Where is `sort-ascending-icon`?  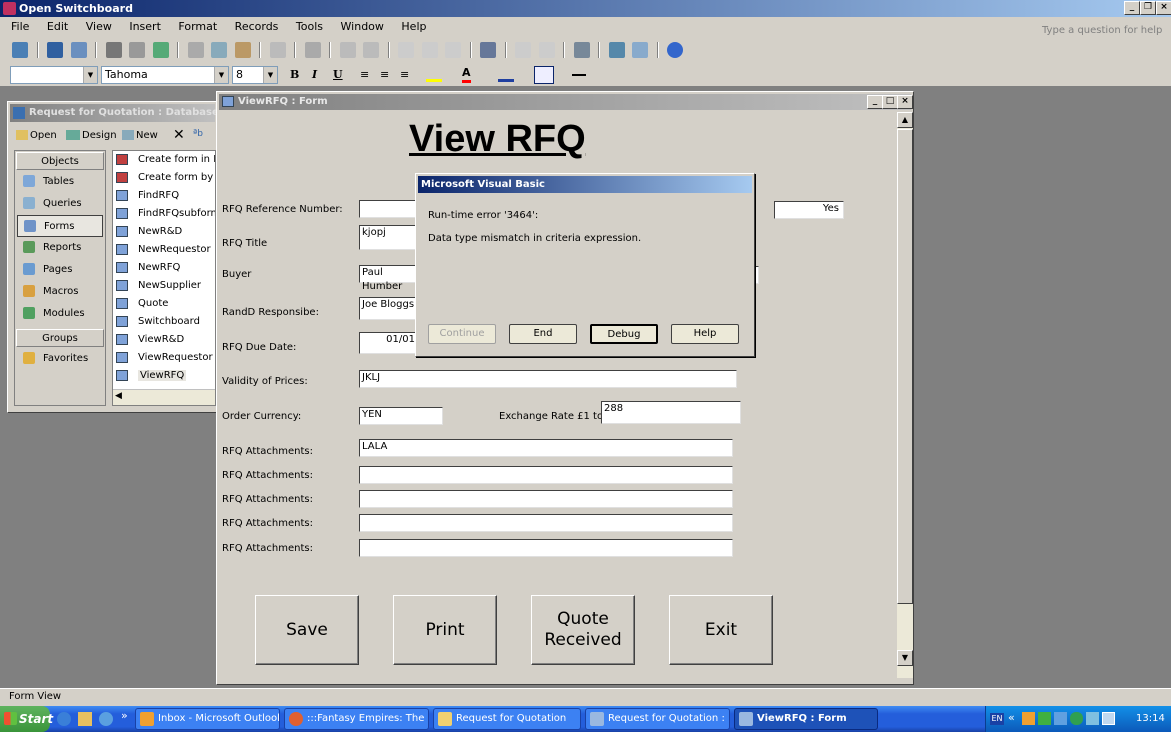
sort-ascending-icon is located at coordinates (347, 50).